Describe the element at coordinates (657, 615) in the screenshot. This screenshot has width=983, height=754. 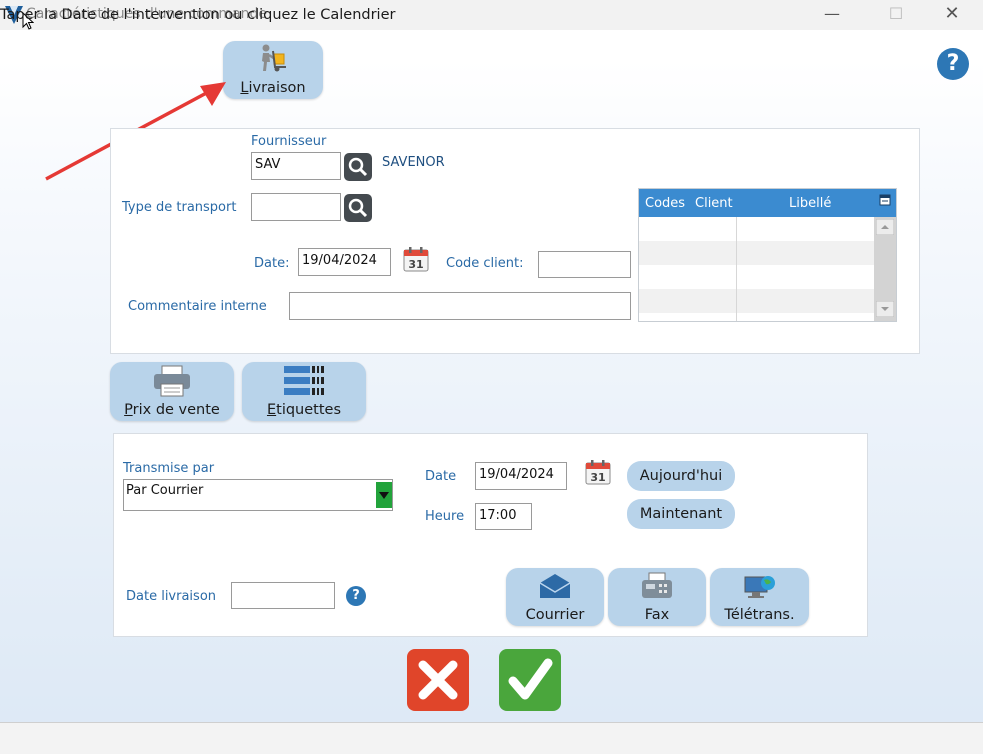
I see `fax-label: Fax` at that location.